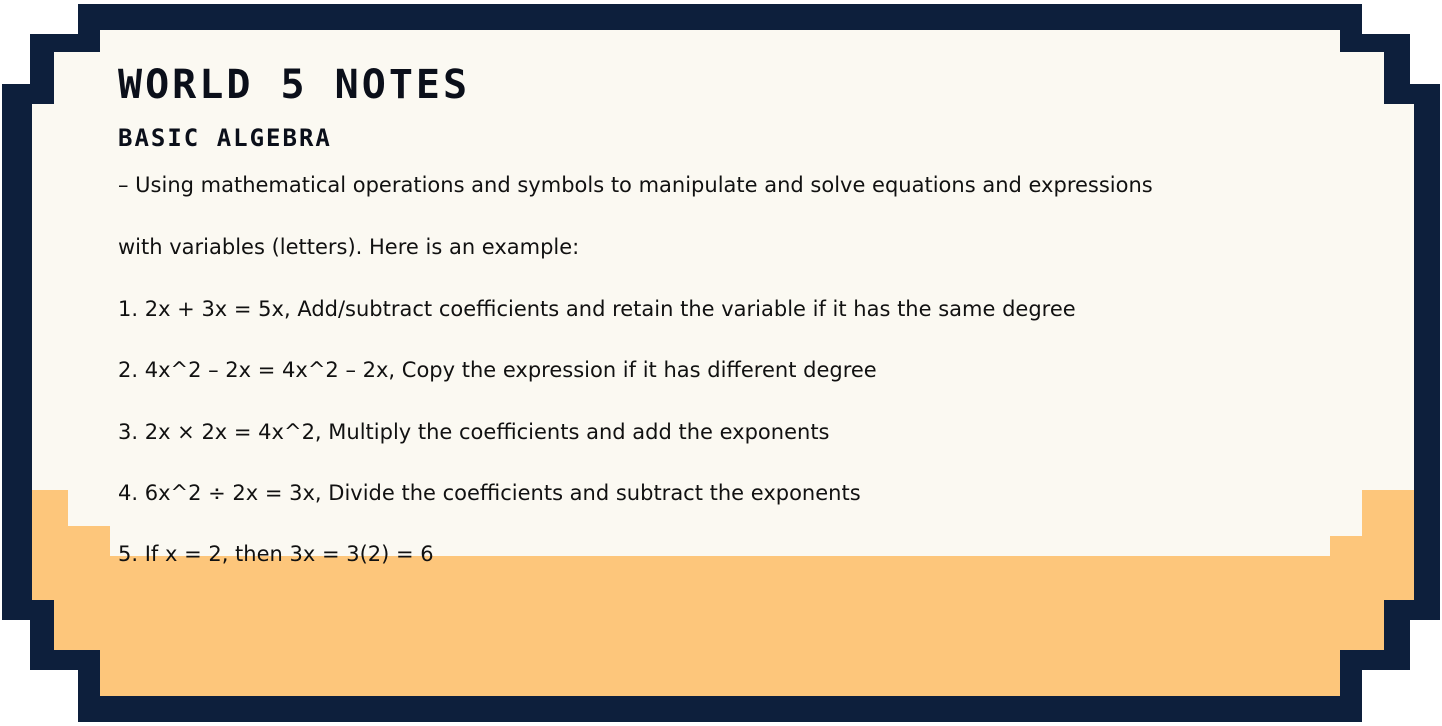  Describe the element at coordinates (225, 138) in the screenshot. I see `topic-heading: BASIC ALGEBRA` at that location.